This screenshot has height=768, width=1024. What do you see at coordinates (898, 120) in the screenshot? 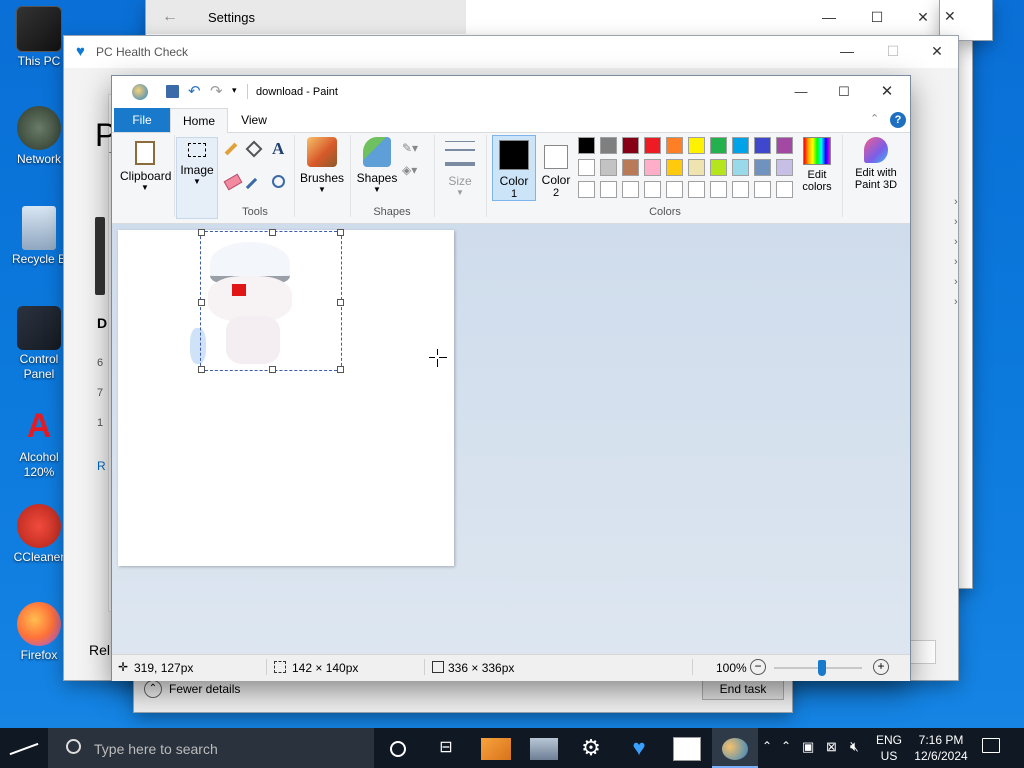
I see `help-icon: ?` at bounding box center [898, 120].